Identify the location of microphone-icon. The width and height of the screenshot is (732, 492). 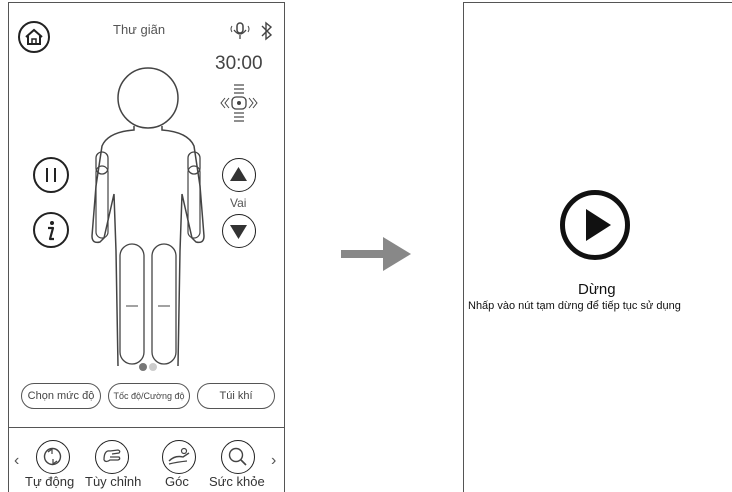
(240, 31).